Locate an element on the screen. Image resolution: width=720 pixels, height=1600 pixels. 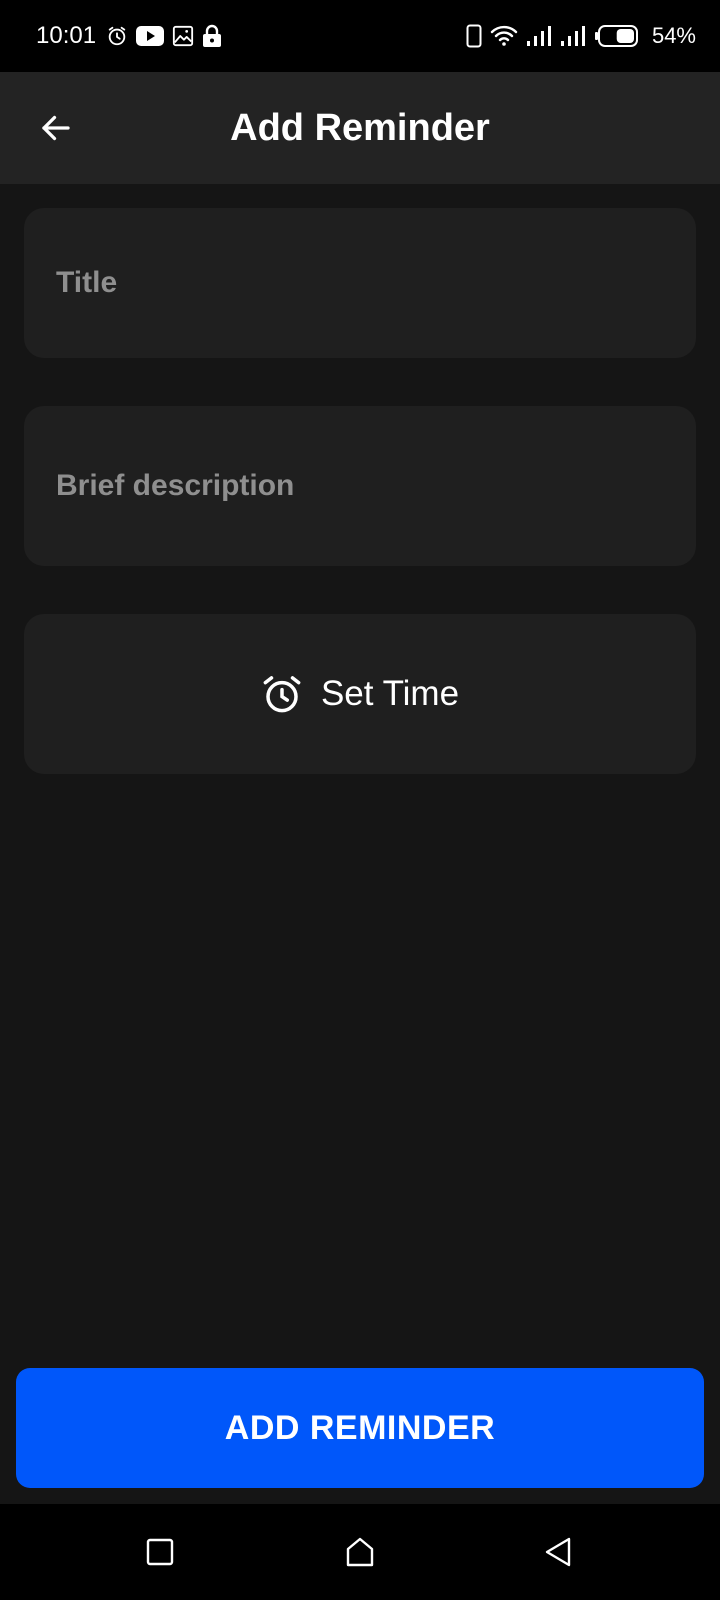
status-time: 10:01 is located at coordinates (66, 35).